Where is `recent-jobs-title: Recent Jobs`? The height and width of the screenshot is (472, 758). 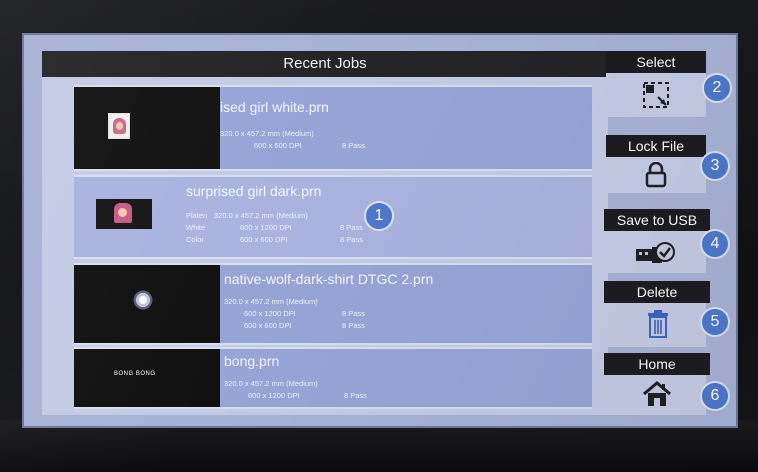
recent-jobs-title: Recent Jobs is located at coordinates (325, 64).